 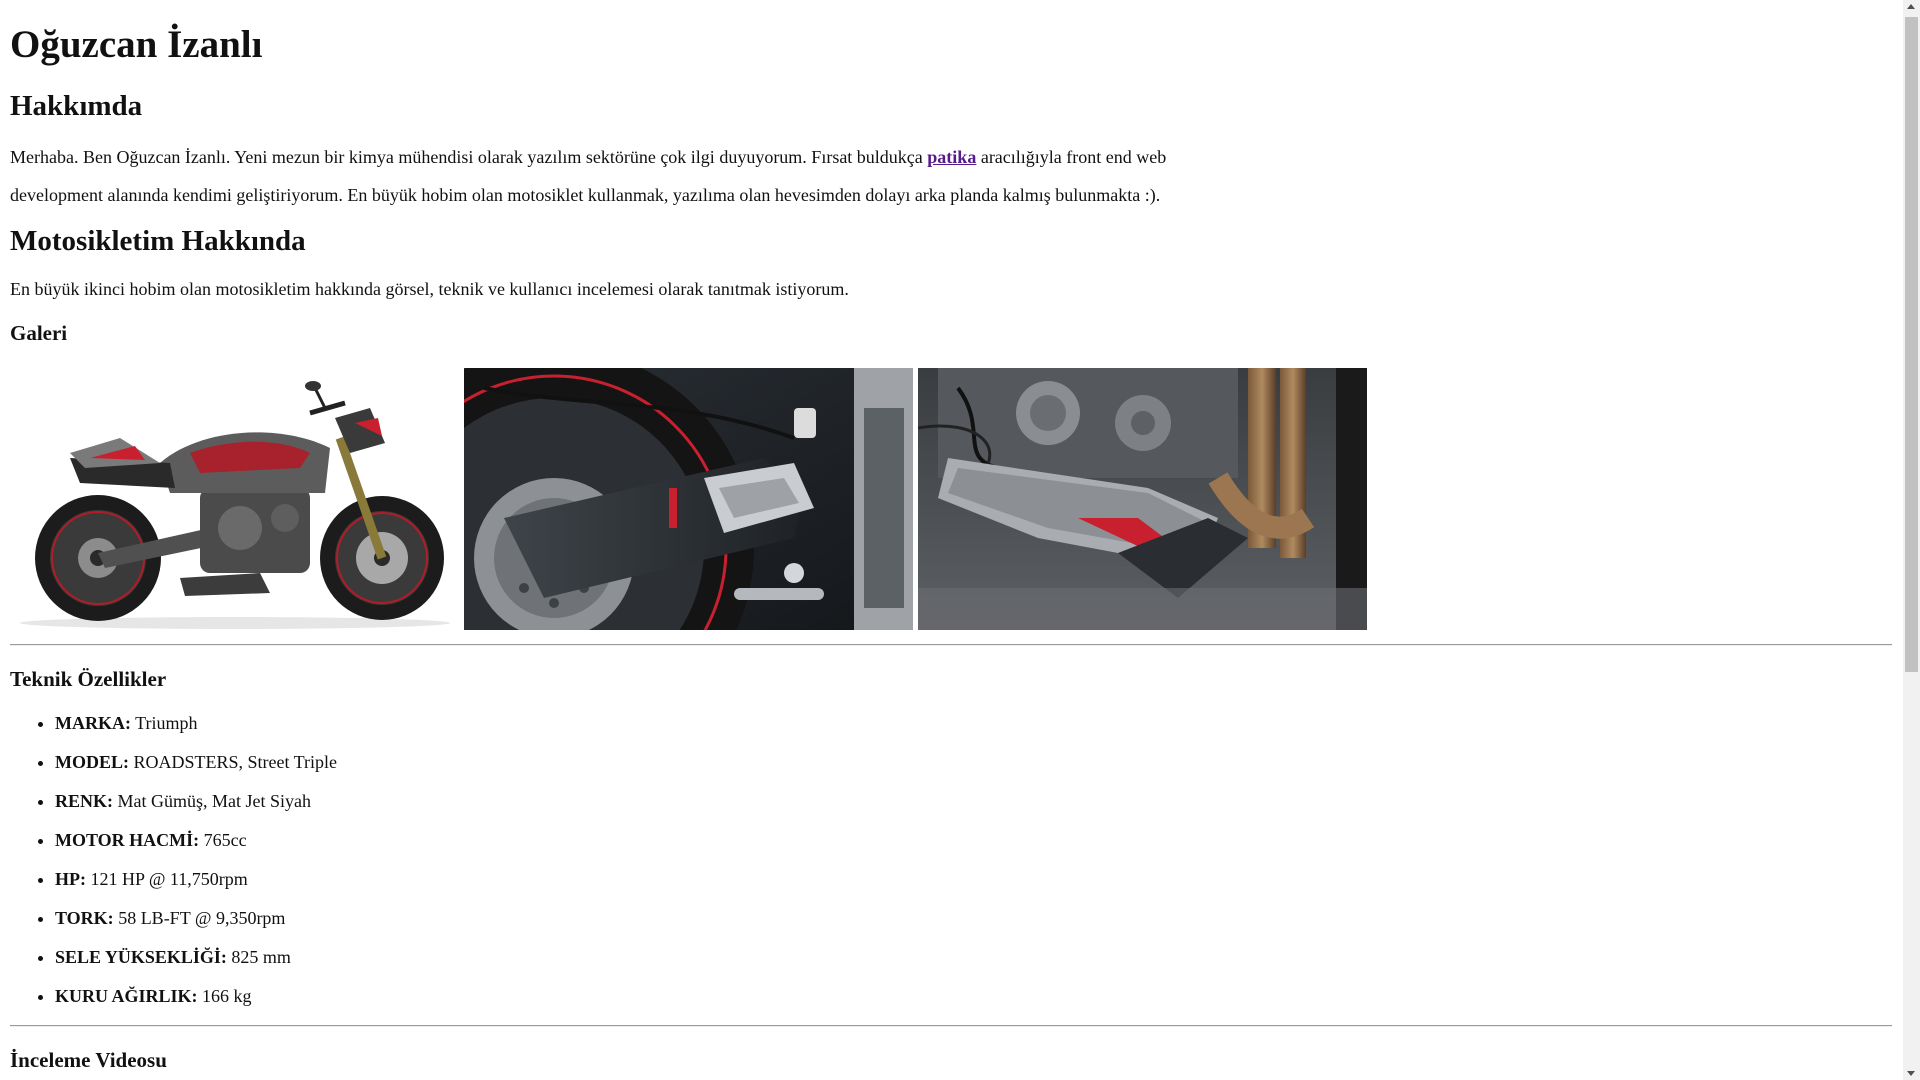 What do you see at coordinates (167, 879) in the screenshot?
I see `spec-value: 121 HP @ 11,750rpm` at bounding box center [167, 879].